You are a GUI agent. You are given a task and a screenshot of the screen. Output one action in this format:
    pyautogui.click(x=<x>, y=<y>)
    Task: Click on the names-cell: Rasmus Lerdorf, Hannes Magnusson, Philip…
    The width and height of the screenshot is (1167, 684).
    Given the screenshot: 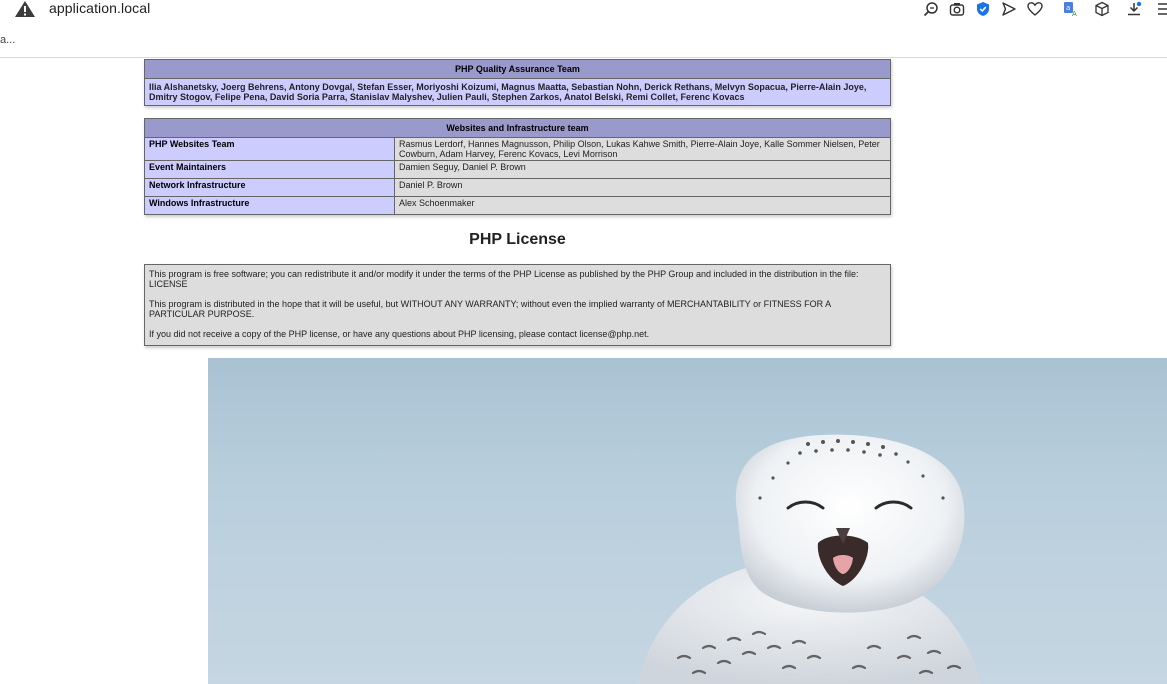 What is the action you would take?
    pyautogui.click(x=642, y=149)
    